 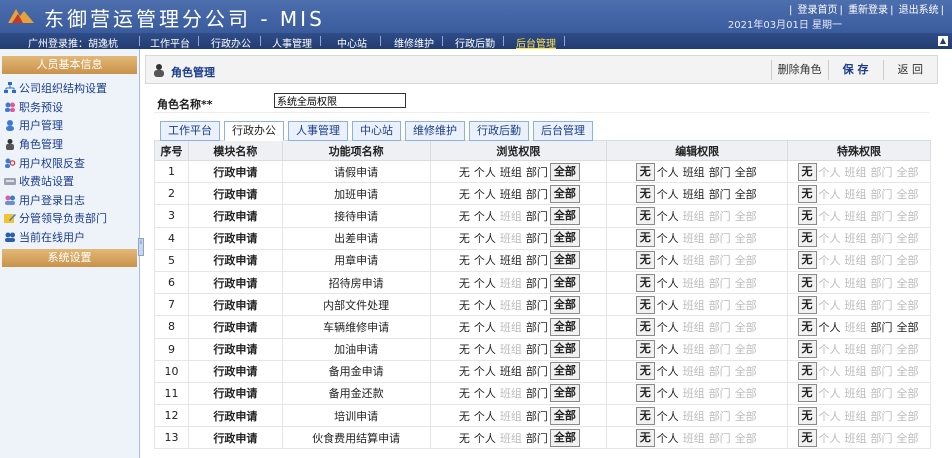 What do you see at coordinates (231, 42) in the screenshot?
I see `menu-admin-office: 行政办公` at bounding box center [231, 42].